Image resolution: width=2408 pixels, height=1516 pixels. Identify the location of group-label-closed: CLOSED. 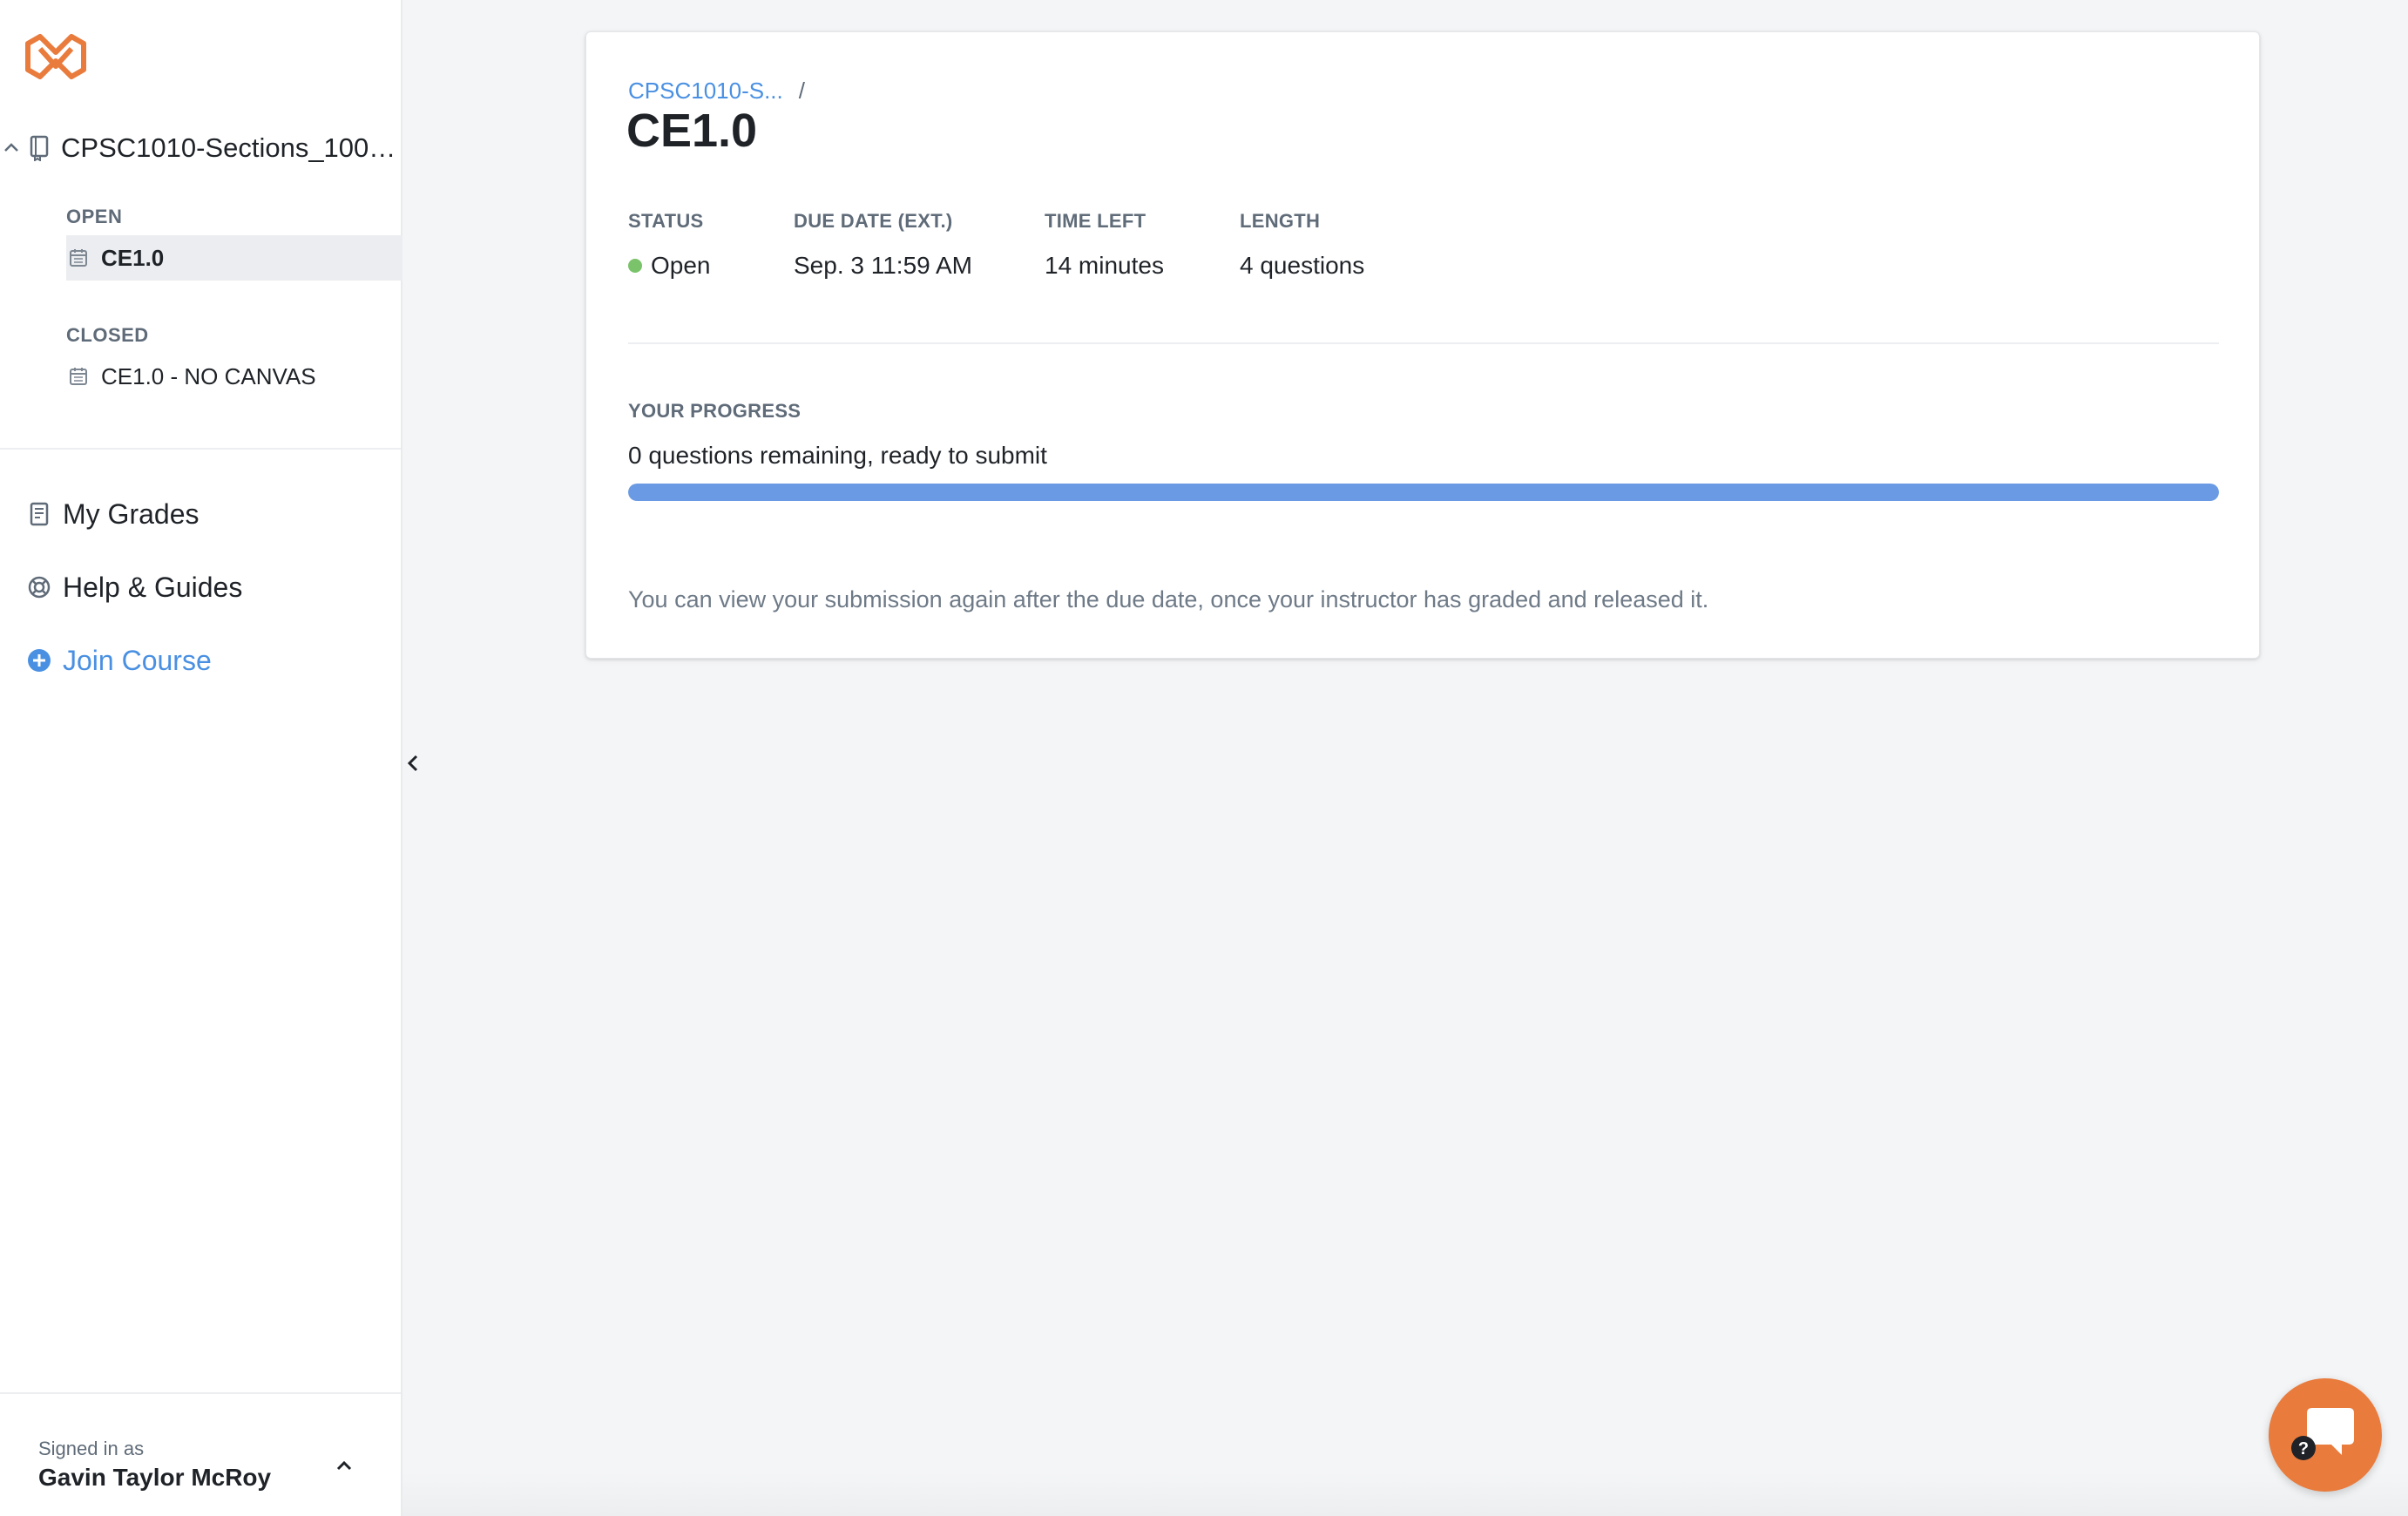
(107, 335).